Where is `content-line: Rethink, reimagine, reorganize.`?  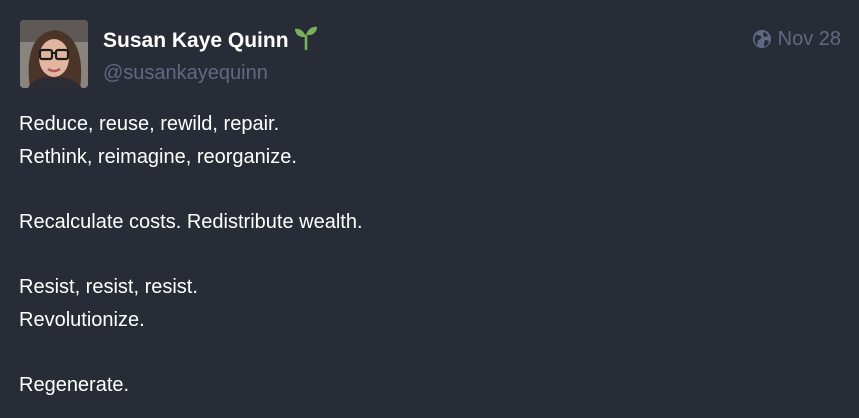 content-line: Rethink, reimagine, reorganize. is located at coordinates (158, 157).